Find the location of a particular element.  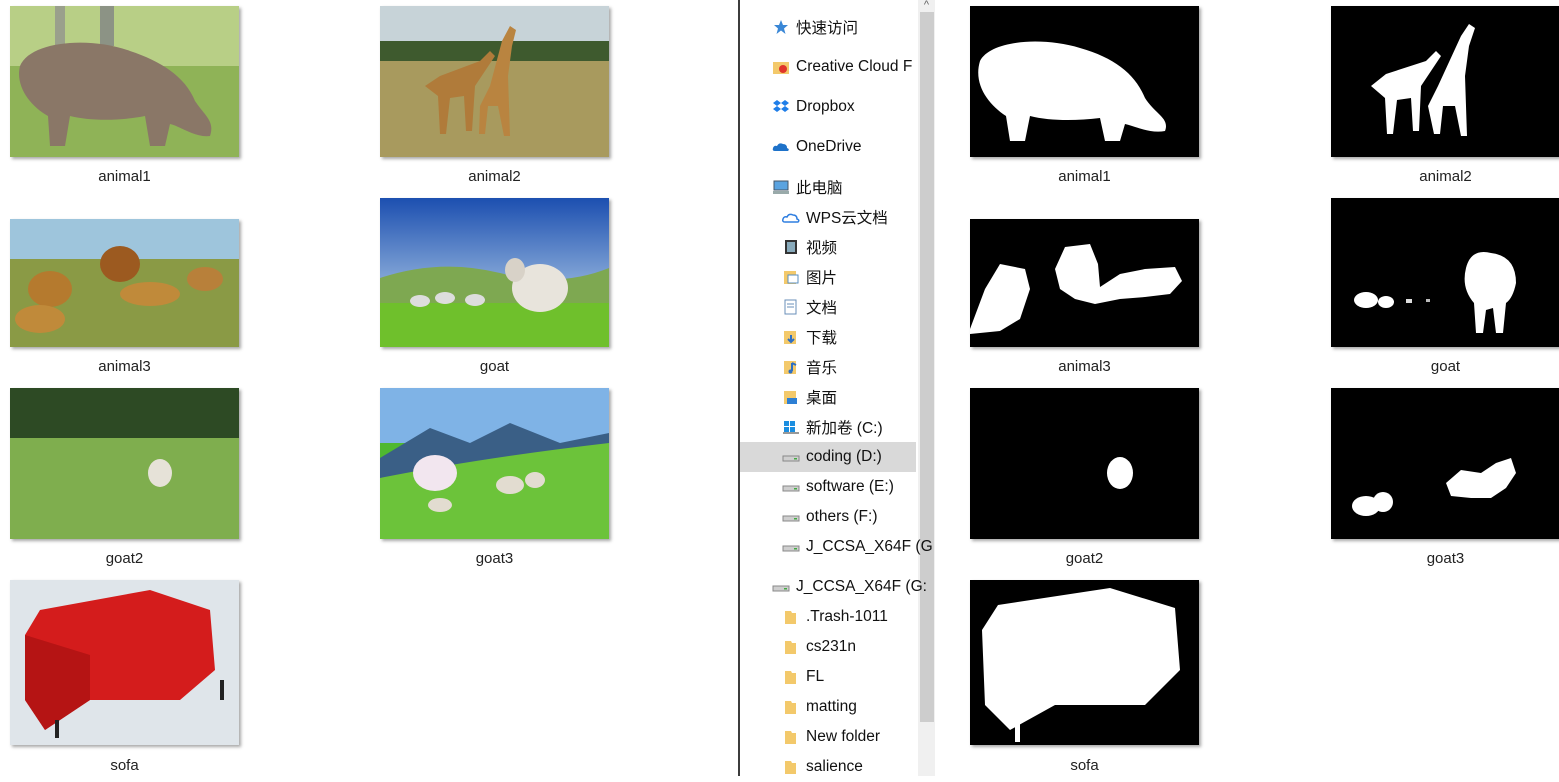

nav-item-label: 桌面 is located at coordinates (822, 398).